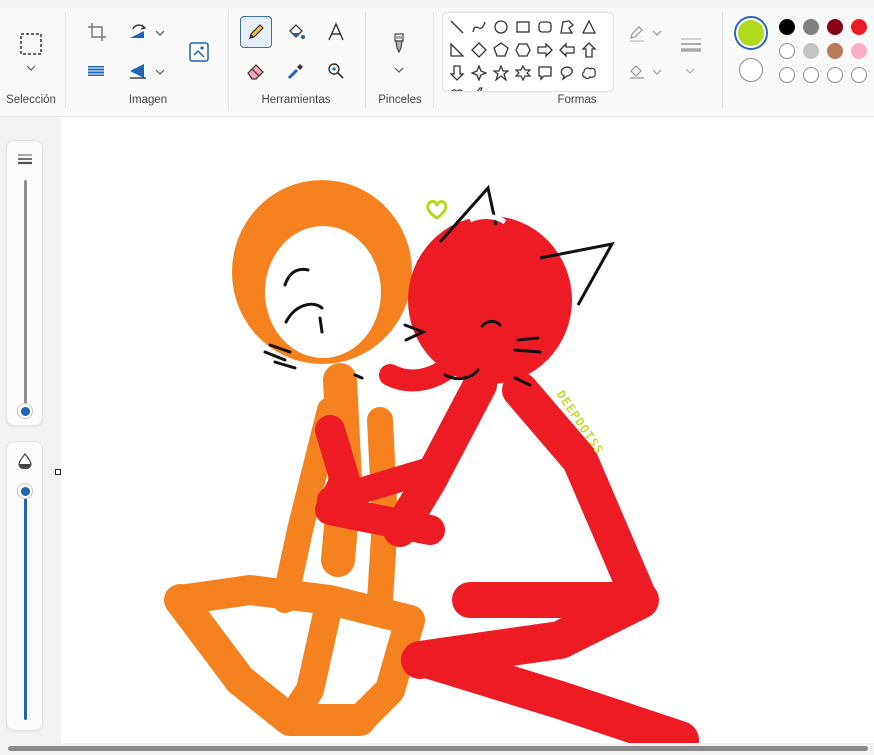  I want to click on eraser-icon, so click(255, 72).